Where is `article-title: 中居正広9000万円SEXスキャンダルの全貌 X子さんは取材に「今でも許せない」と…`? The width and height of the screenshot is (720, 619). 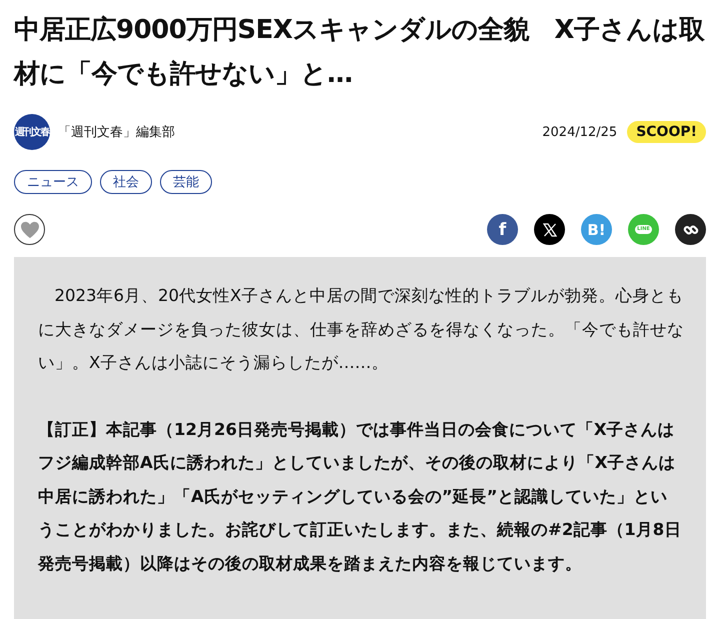 article-title: 中居正広9000万円SEXスキャンダルの全貌 X子さんは取材に「今でも許せない」と… is located at coordinates (360, 52).